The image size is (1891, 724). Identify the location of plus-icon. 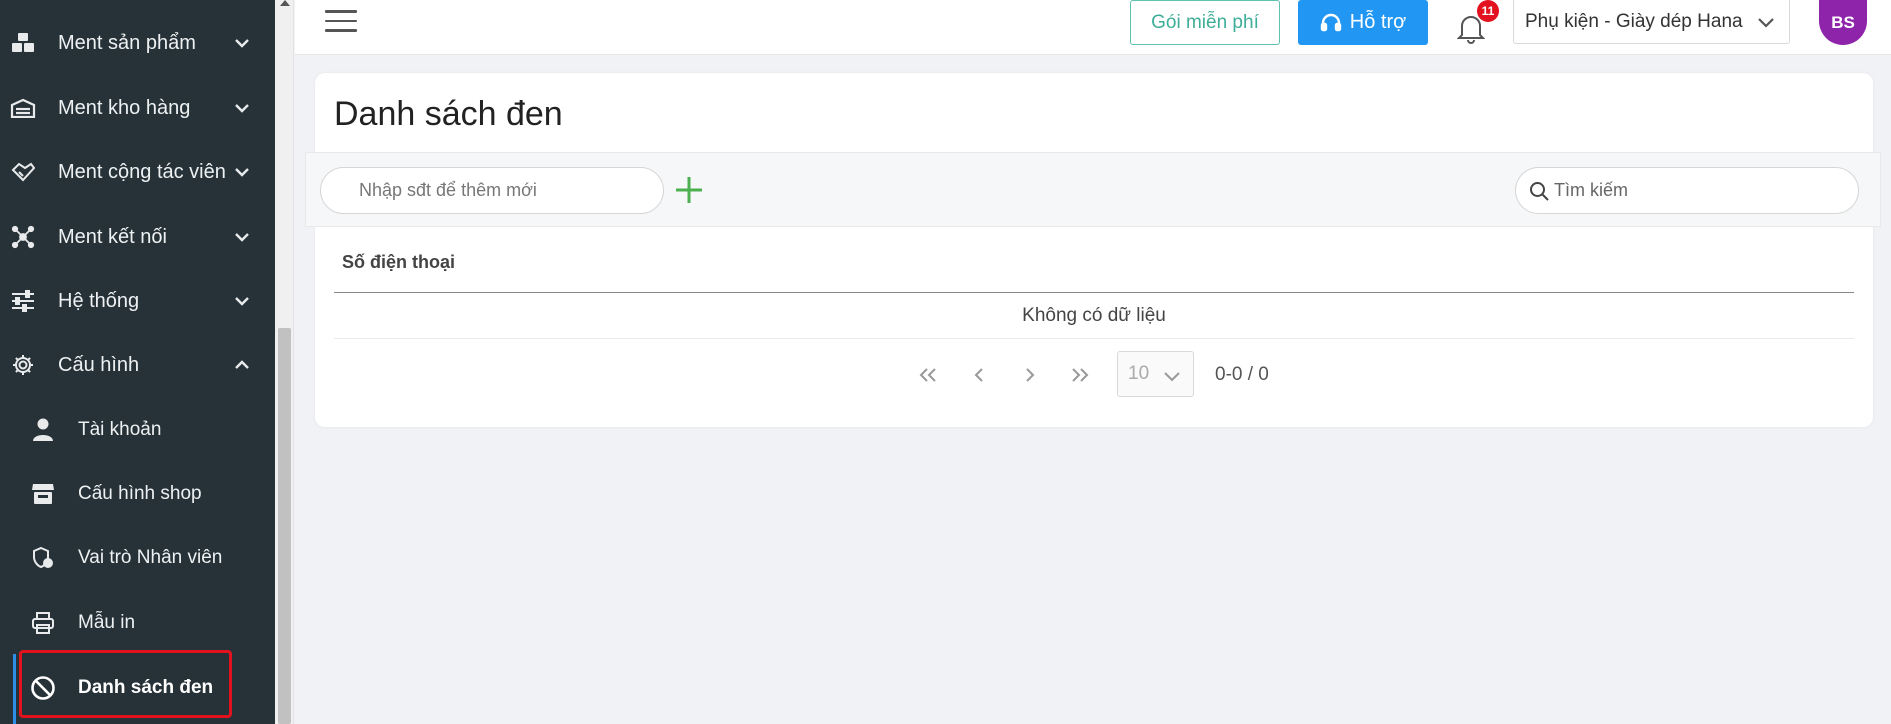
(689, 190).